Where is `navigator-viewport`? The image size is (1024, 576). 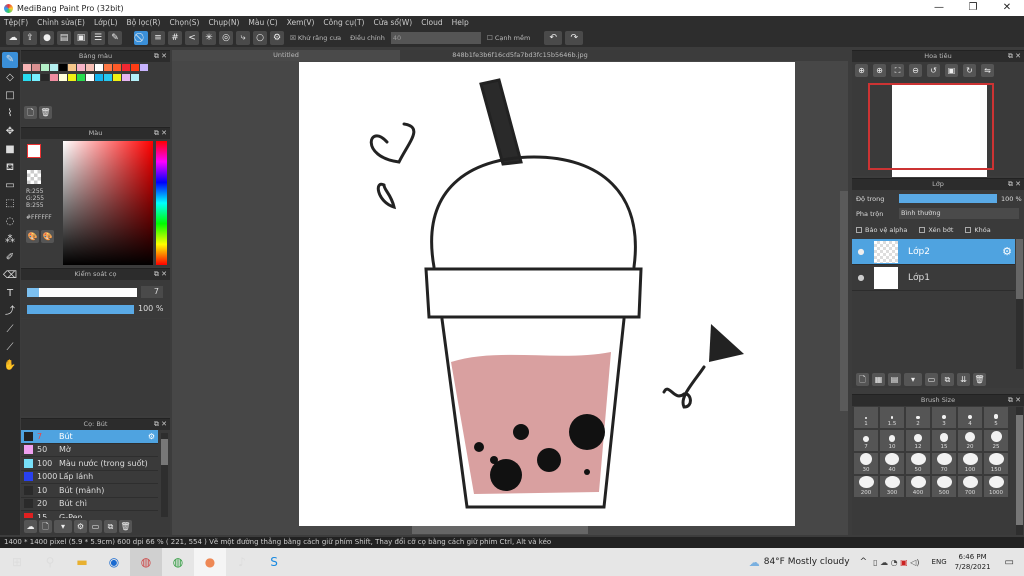 navigator-viewport is located at coordinates (931, 126).